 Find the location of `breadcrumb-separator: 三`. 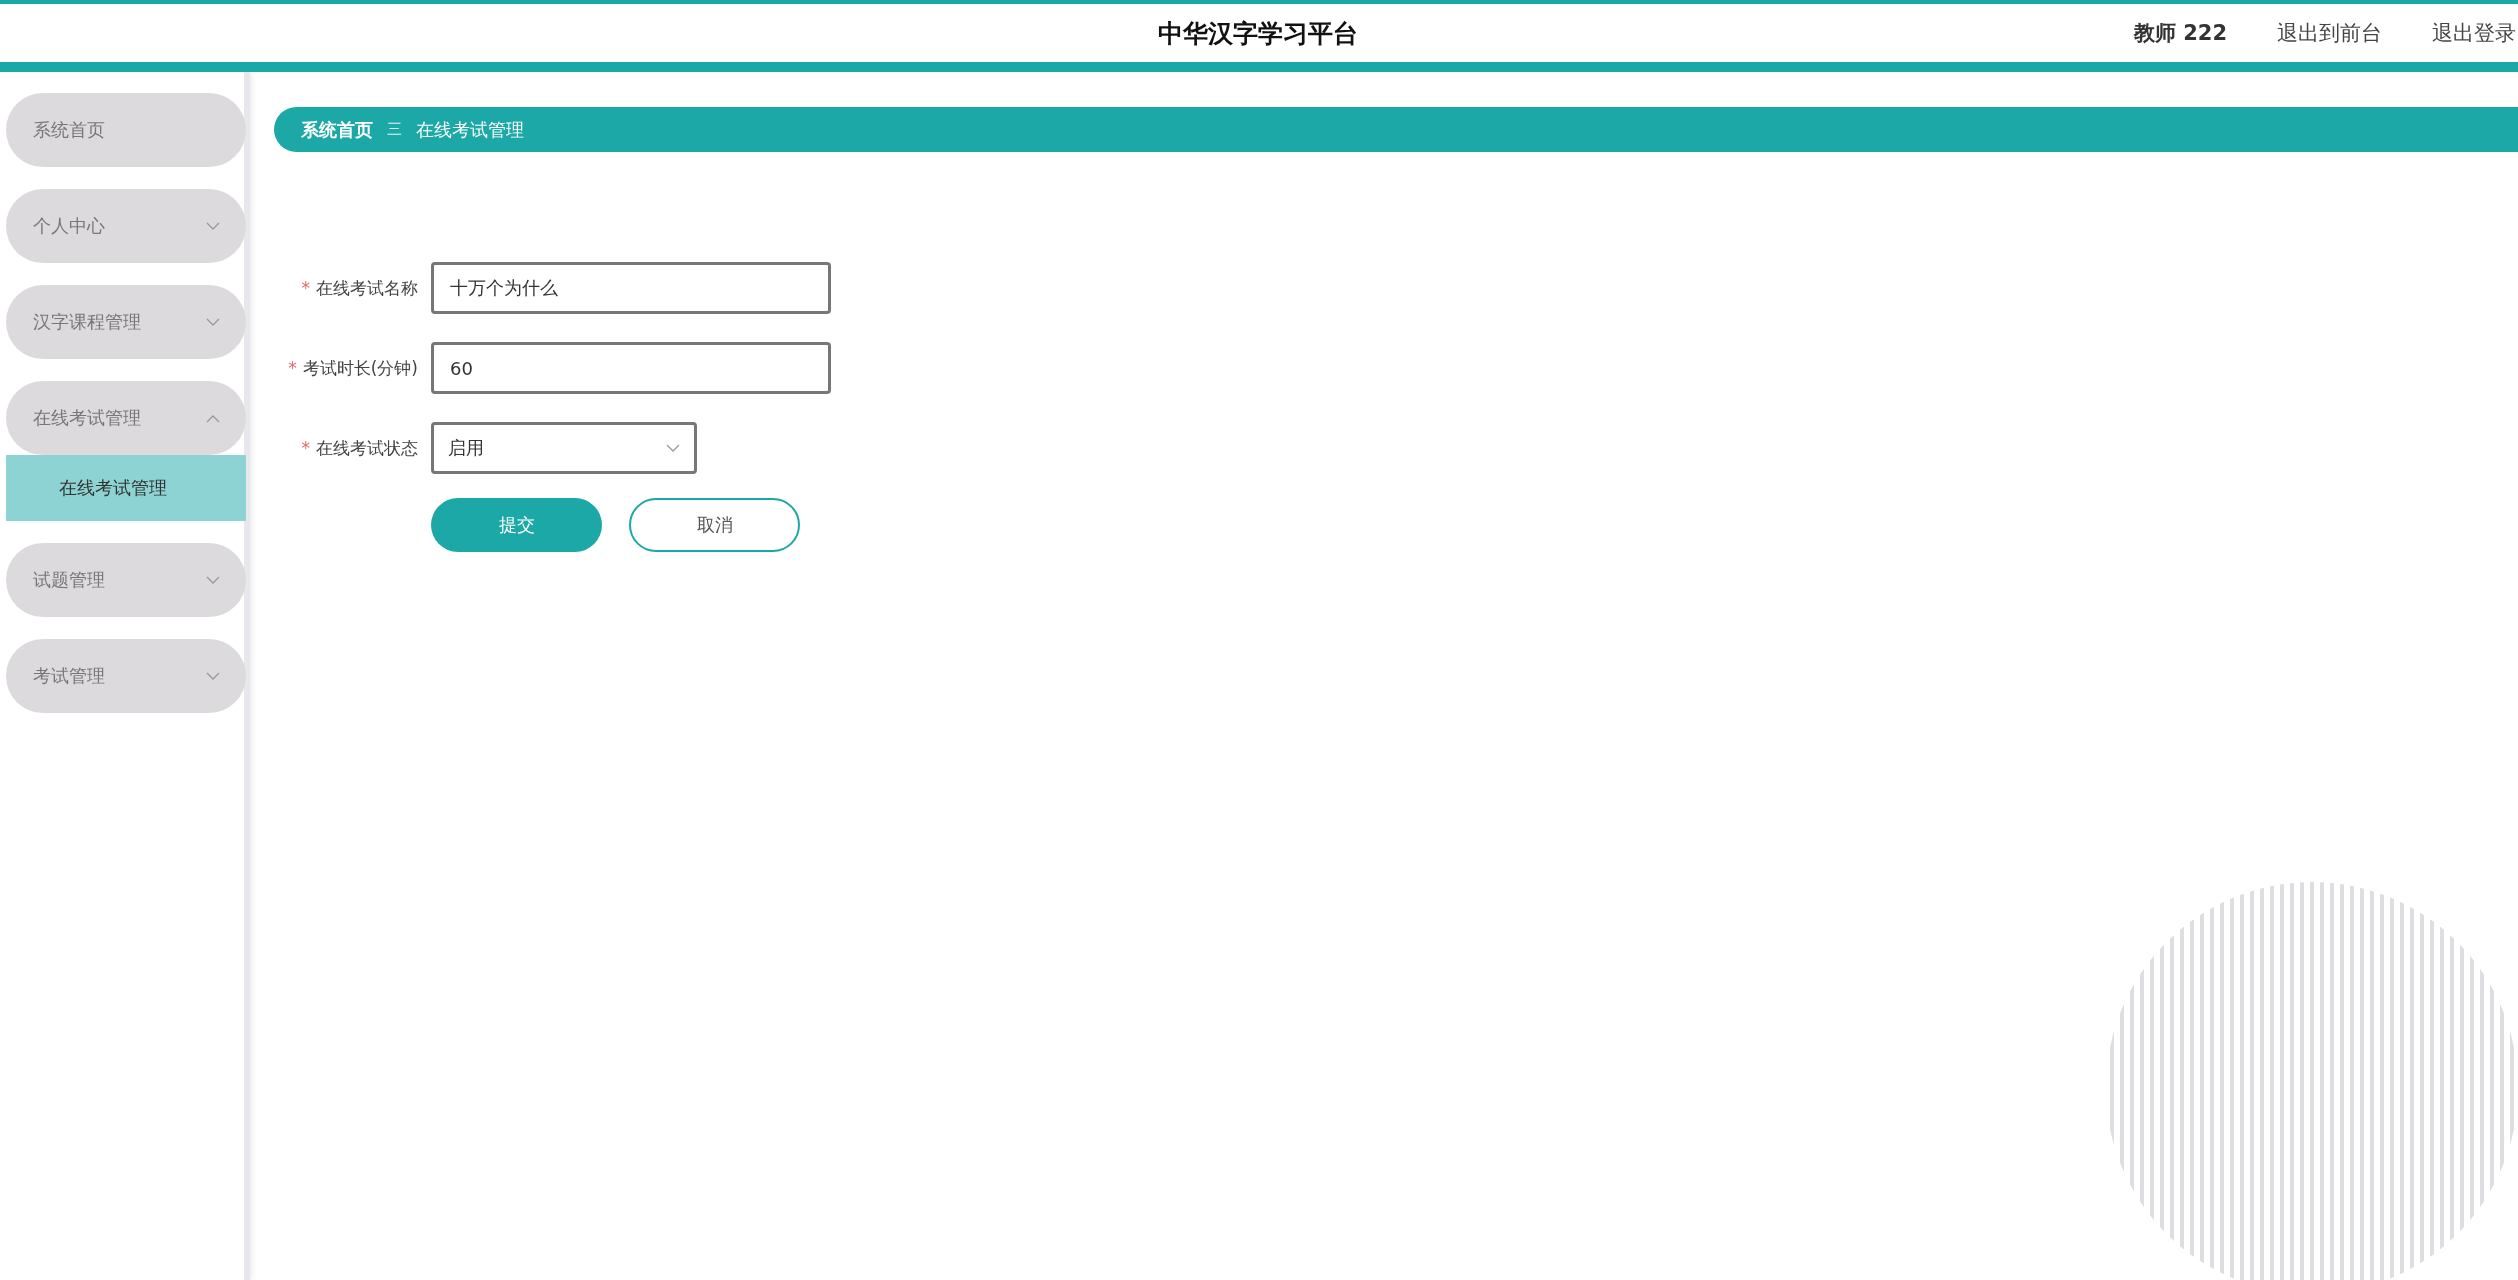

breadcrumb-separator: 三 is located at coordinates (394, 129).